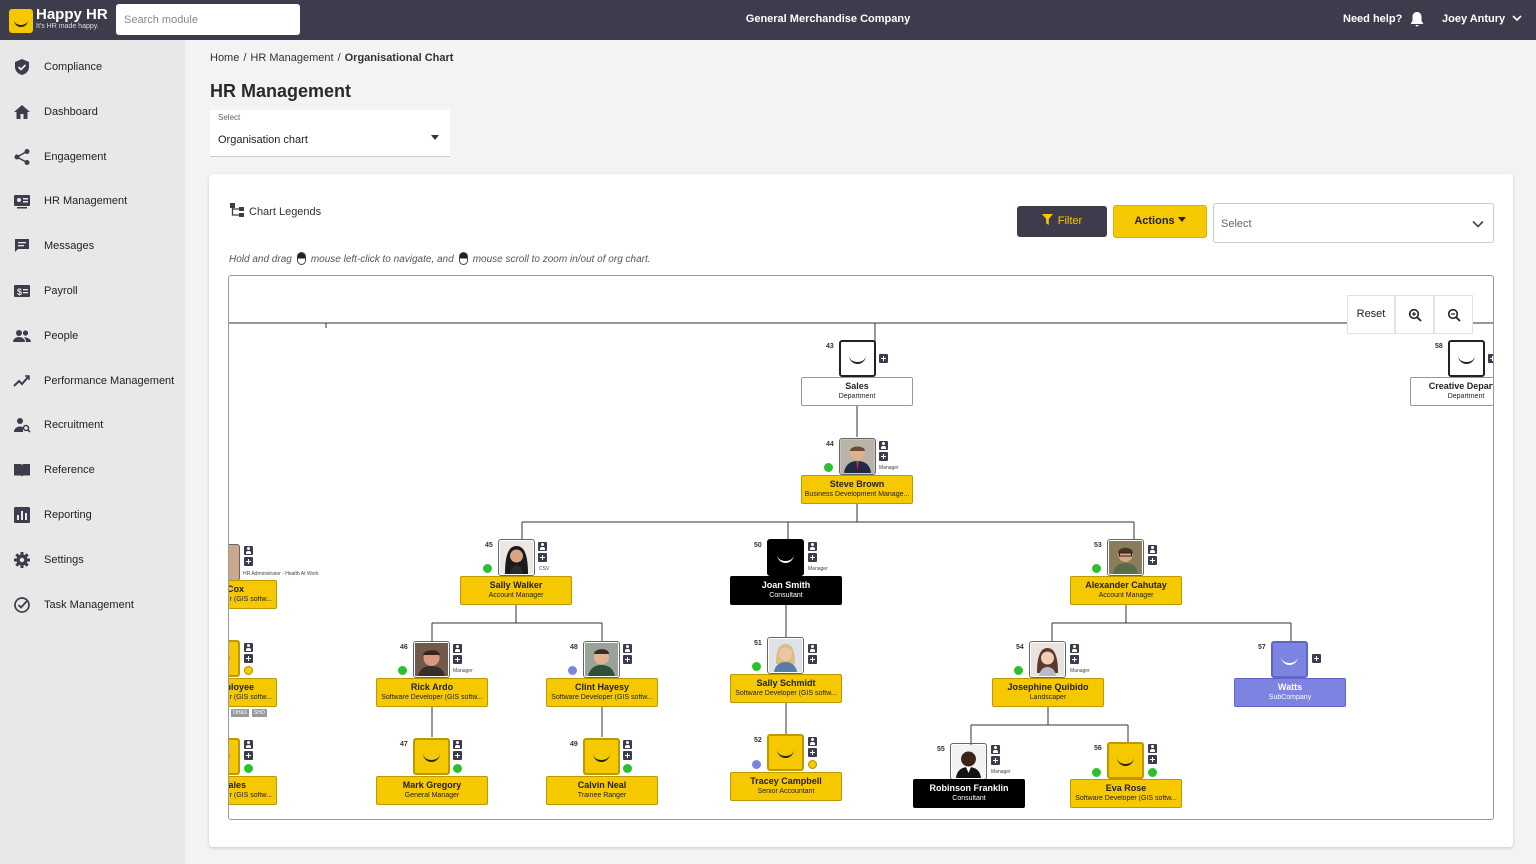 The height and width of the screenshot is (864, 1536). What do you see at coordinates (92, 158) in the screenshot?
I see `sidebar-item-engagement: Engagement` at bounding box center [92, 158].